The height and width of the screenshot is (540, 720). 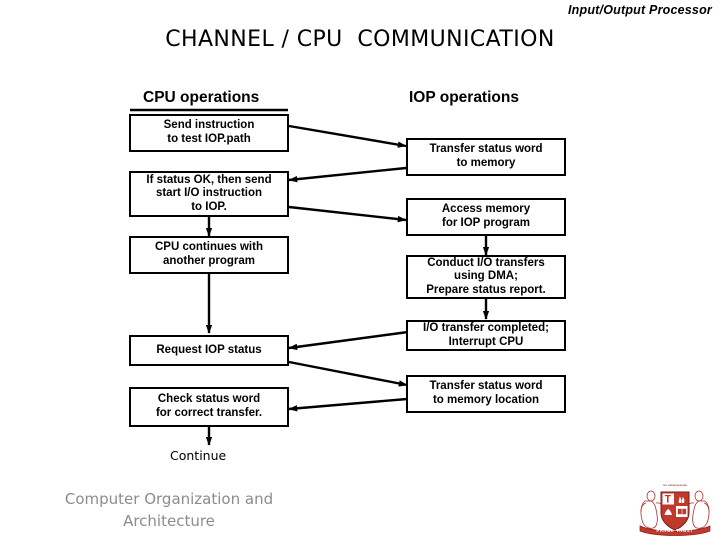 I want to click on arrow-iop4-to-cpu4, so click(x=348, y=340).